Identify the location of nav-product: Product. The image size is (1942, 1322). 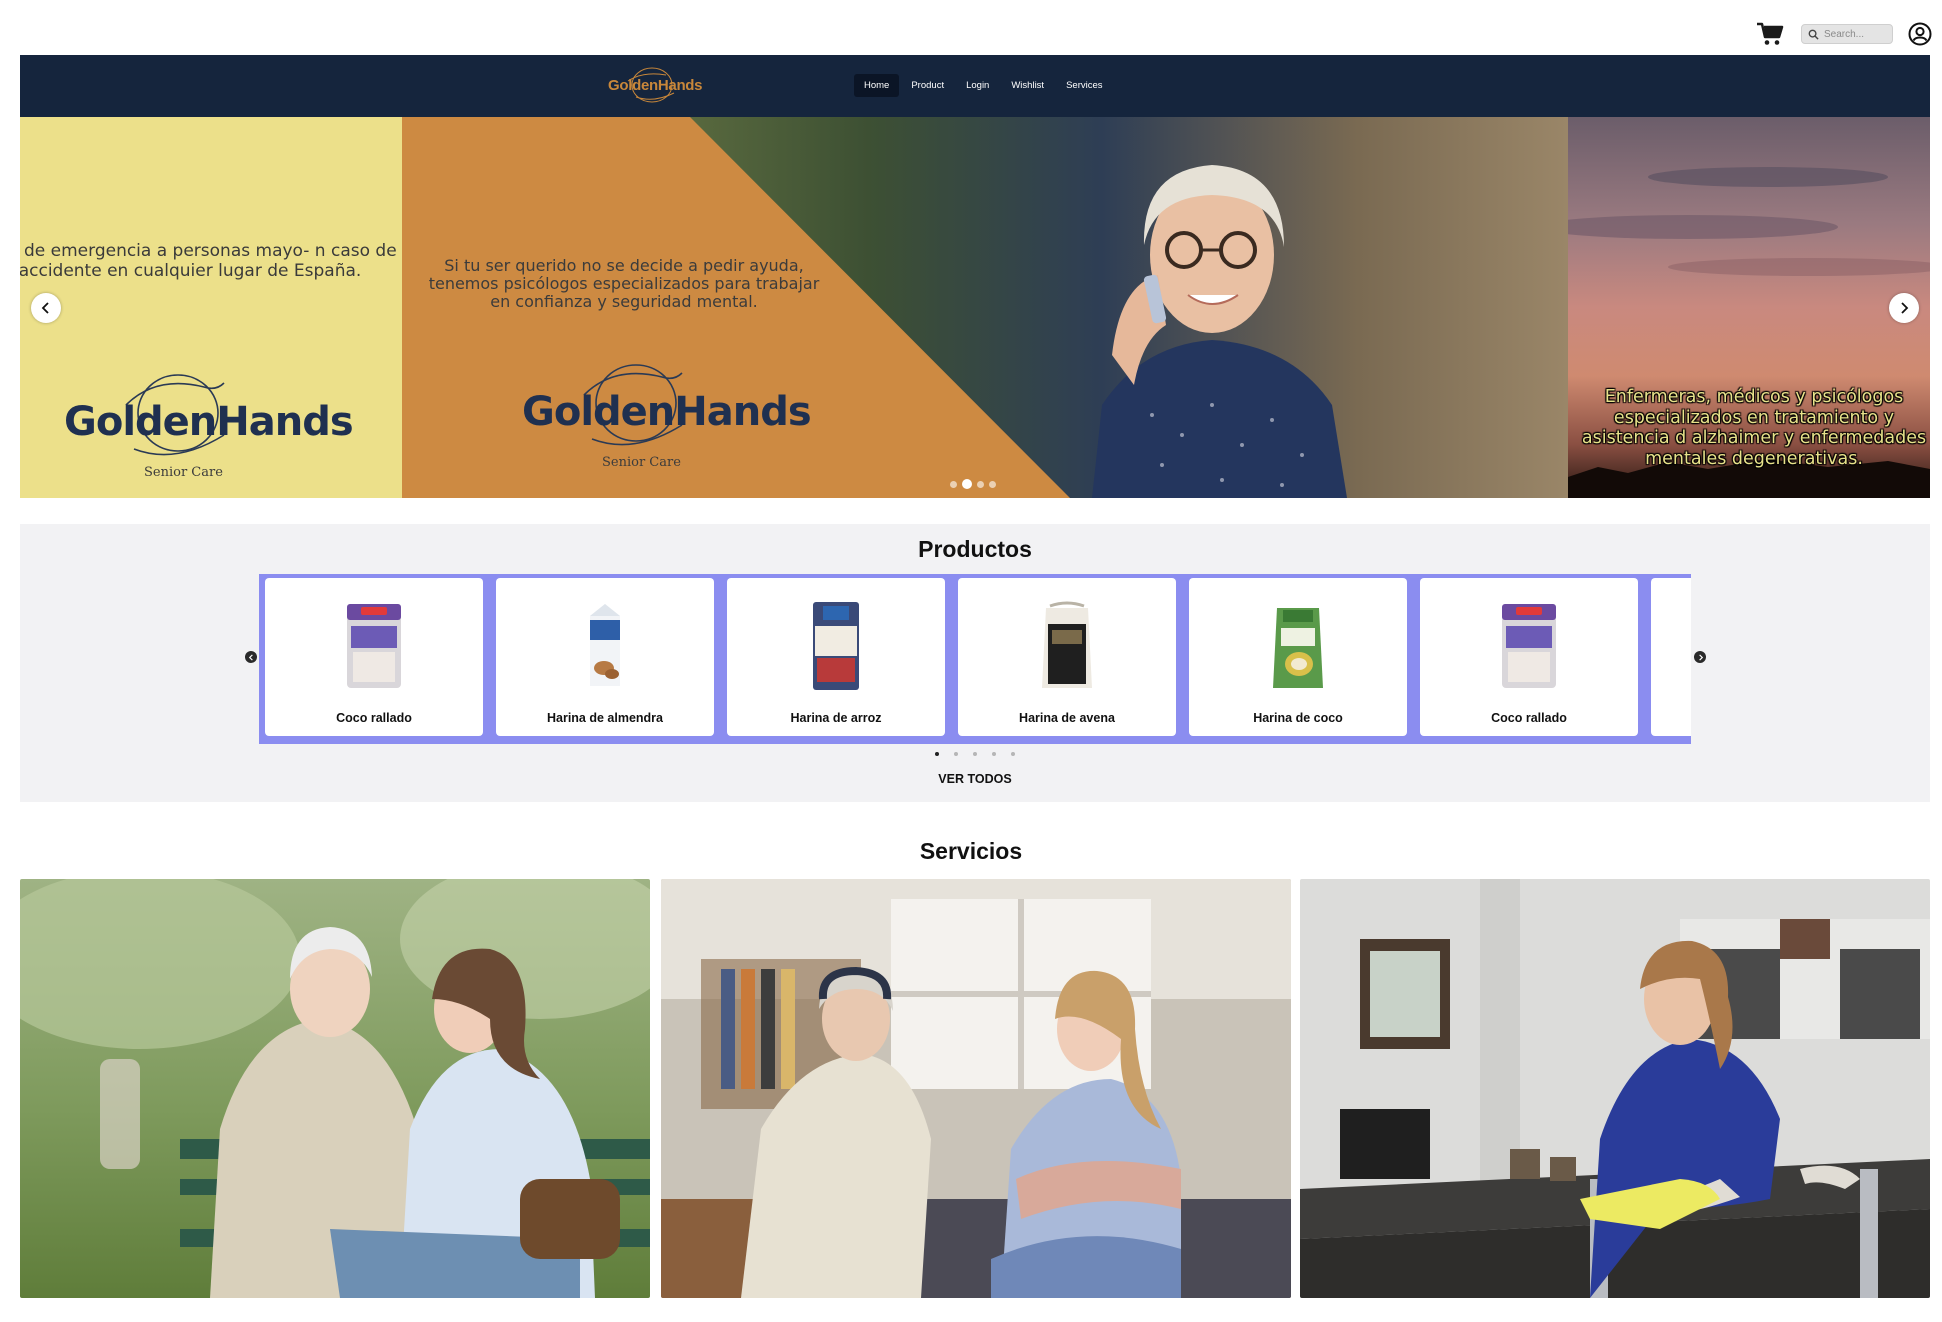
(927, 85).